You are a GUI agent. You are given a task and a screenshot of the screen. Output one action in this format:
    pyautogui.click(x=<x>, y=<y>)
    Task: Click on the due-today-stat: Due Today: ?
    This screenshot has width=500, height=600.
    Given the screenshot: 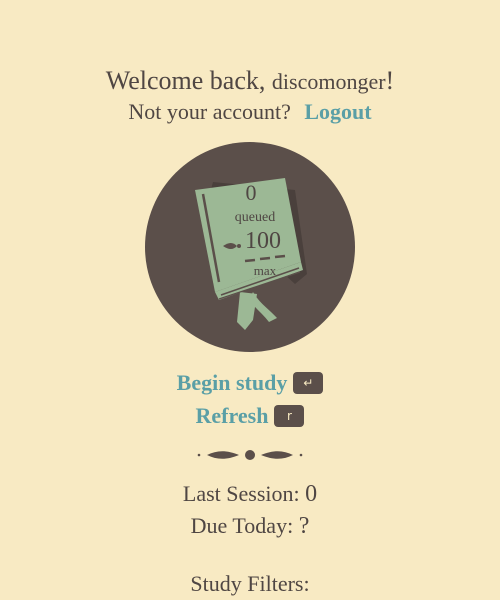 What is the action you would take?
    pyautogui.click(x=250, y=526)
    